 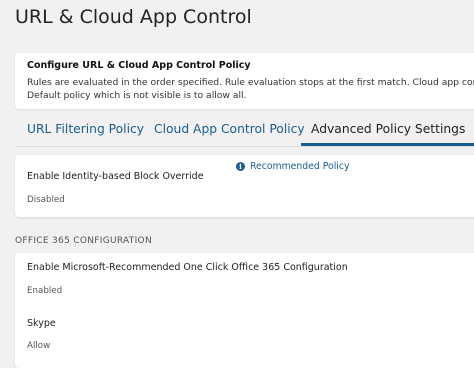 What do you see at coordinates (387, 144) in the screenshot?
I see `active-tab-indicator` at bounding box center [387, 144].